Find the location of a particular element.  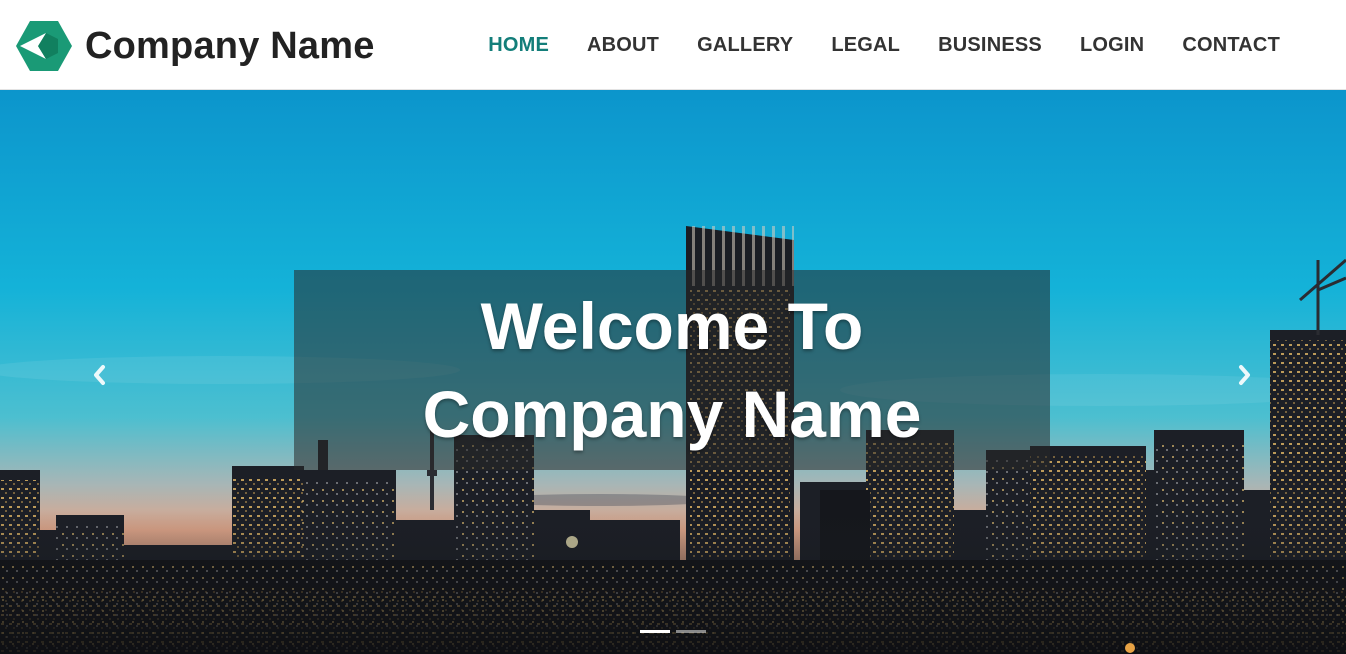

nav-link-gallery: GALLERY is located at coordinates (745, 45).